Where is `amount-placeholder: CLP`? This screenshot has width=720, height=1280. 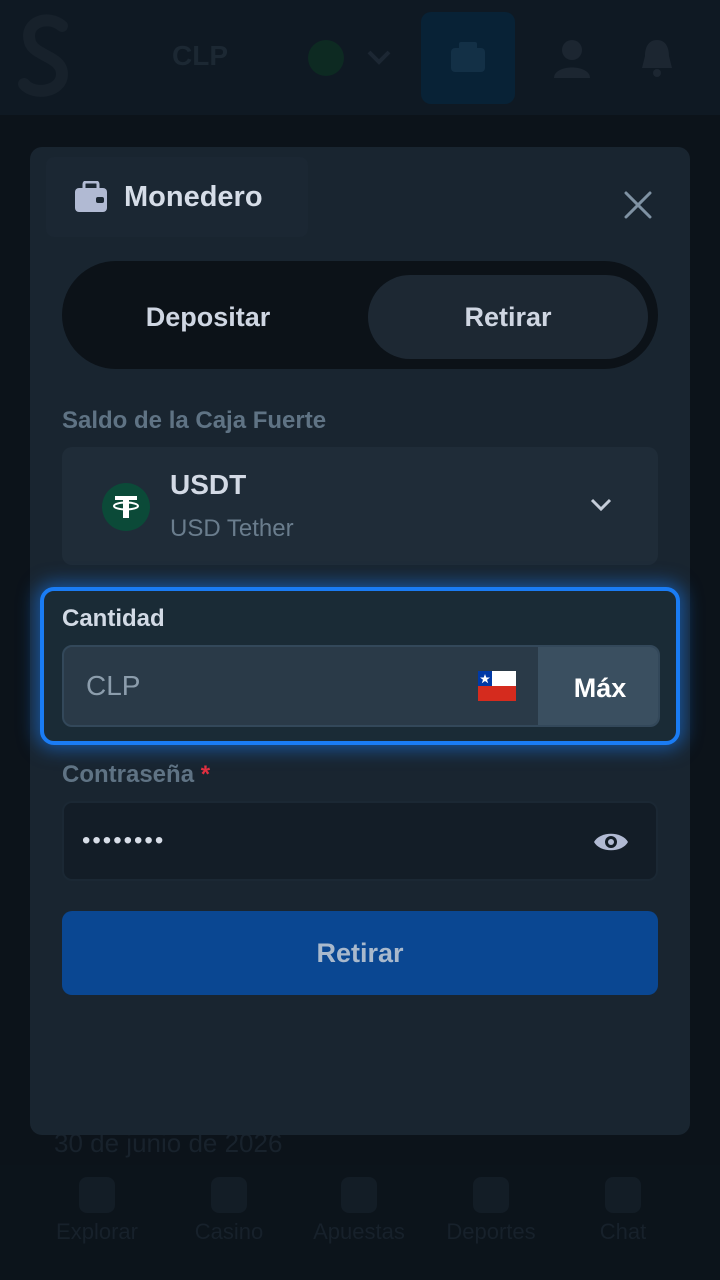 amount-placeholder: CLP is located at coordinates (113, 685).